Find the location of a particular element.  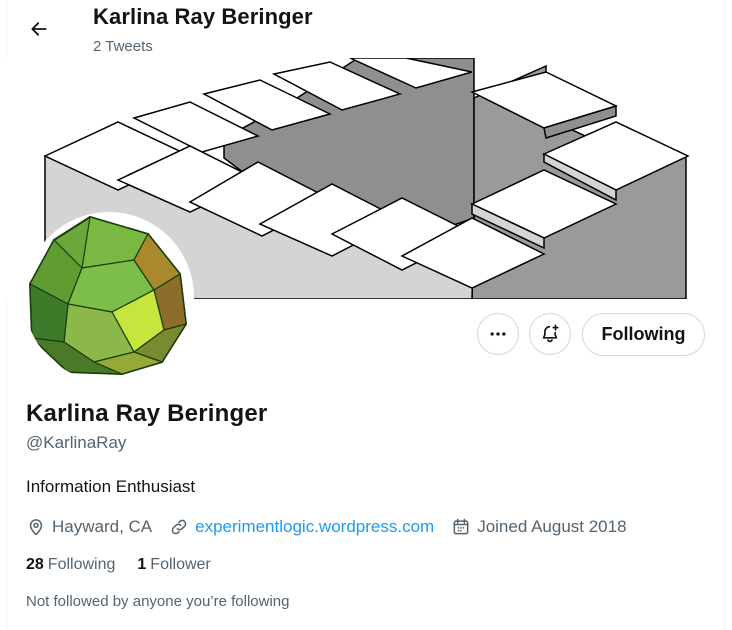

location-text: Hayward, CA is located at coordinates (102, 526).